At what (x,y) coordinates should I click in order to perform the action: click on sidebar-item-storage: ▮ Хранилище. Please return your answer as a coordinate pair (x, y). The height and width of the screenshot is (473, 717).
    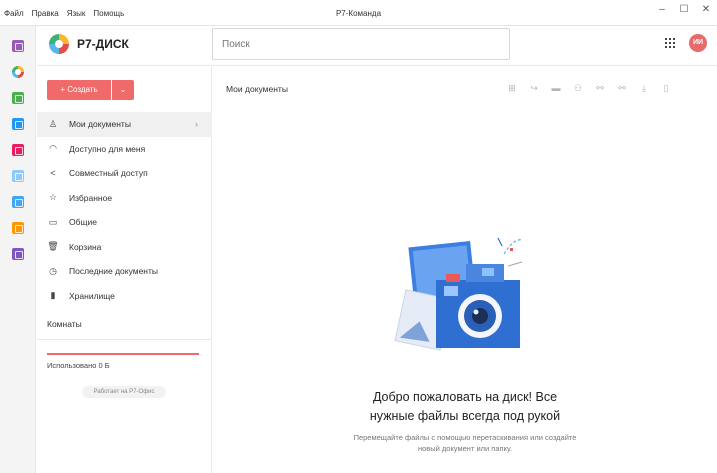
    Looking at the image, I should click on (124, 296).